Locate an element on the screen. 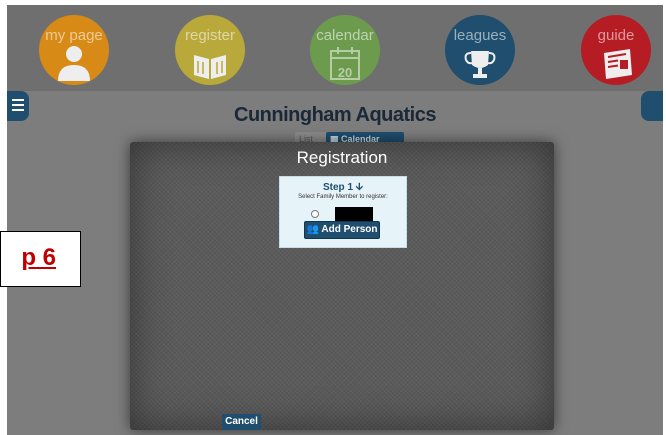 This screenshot has height=435, width=666. person-icon is located at coordinates (74, 63).